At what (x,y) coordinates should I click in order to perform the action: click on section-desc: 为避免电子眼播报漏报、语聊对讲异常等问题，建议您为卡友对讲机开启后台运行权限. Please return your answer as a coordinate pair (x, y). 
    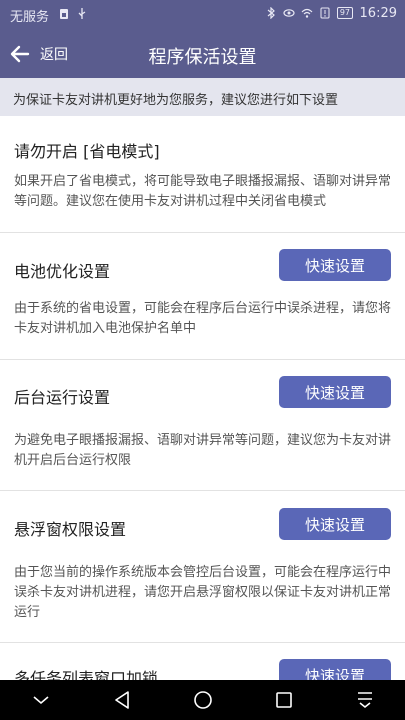
    Looking at the image, I should click on (203, 450).